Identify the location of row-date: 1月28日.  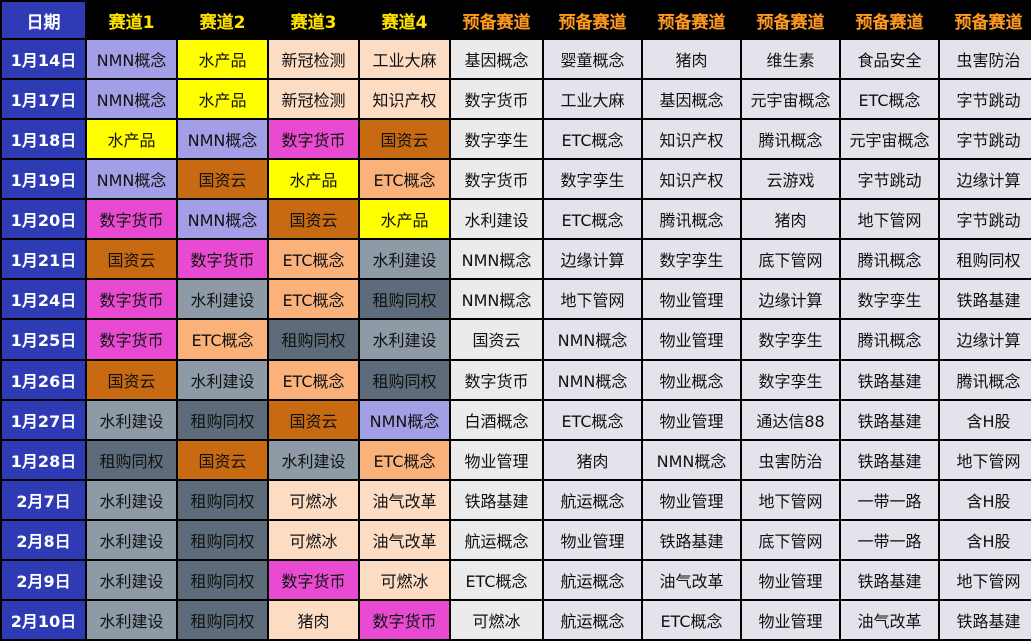
(43, 459).